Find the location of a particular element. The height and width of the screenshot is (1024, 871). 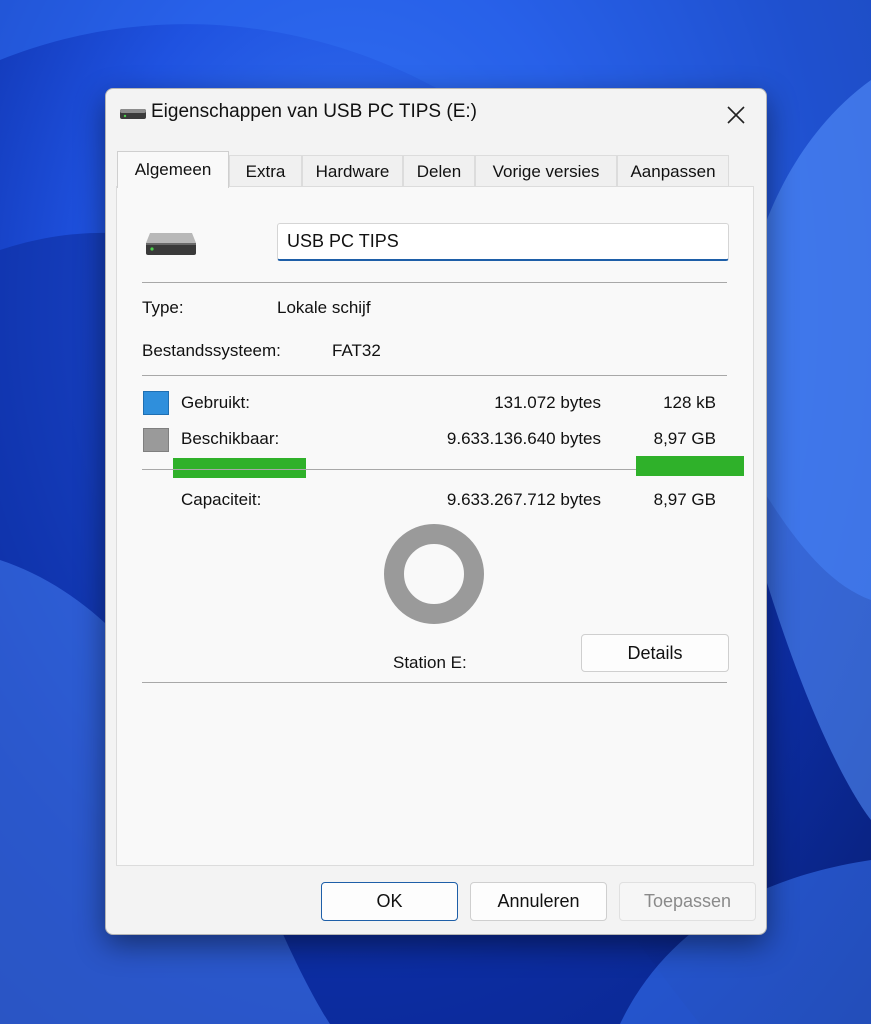

close-icon is located at coordinates (736, 115).